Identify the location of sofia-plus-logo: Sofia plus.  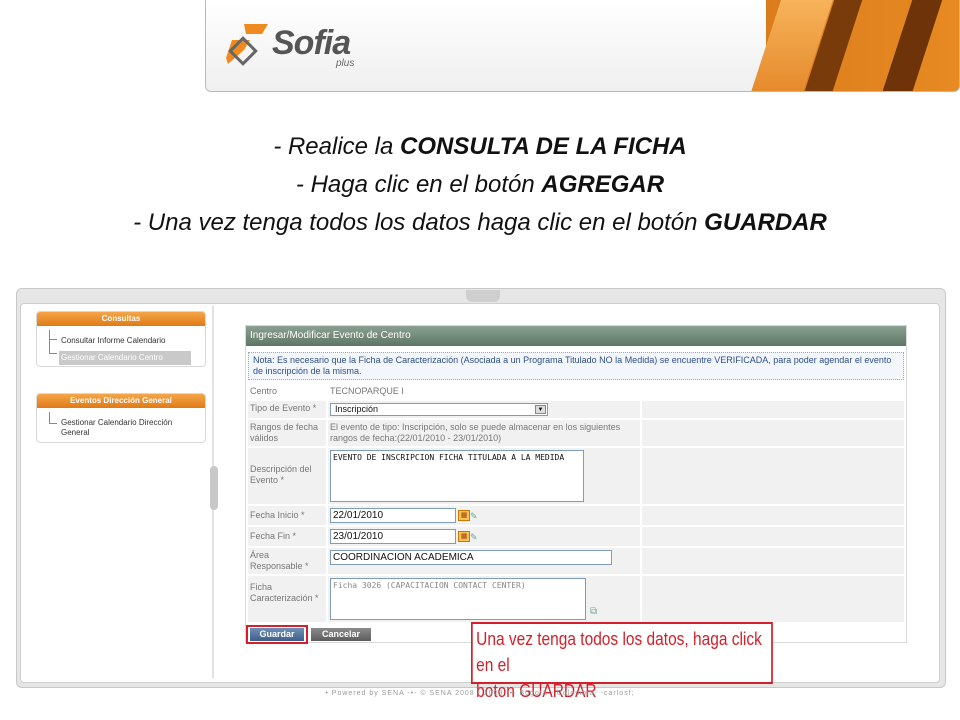
(304, 45).